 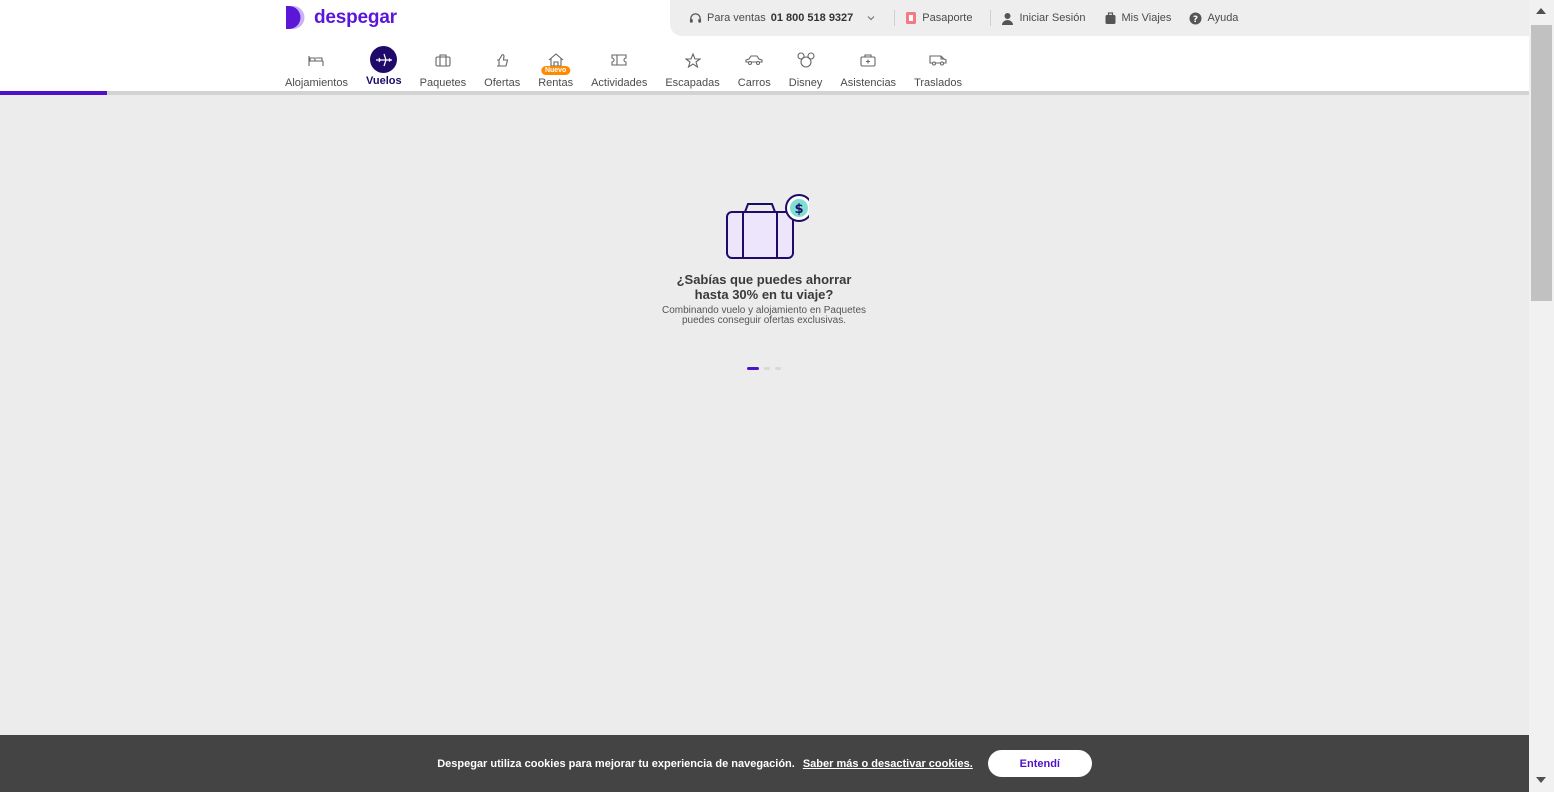 What do you see at coordinates (736, 18) in the screenshot?
I see `sales-label: Para ventas` at bounding box center [736, 18].